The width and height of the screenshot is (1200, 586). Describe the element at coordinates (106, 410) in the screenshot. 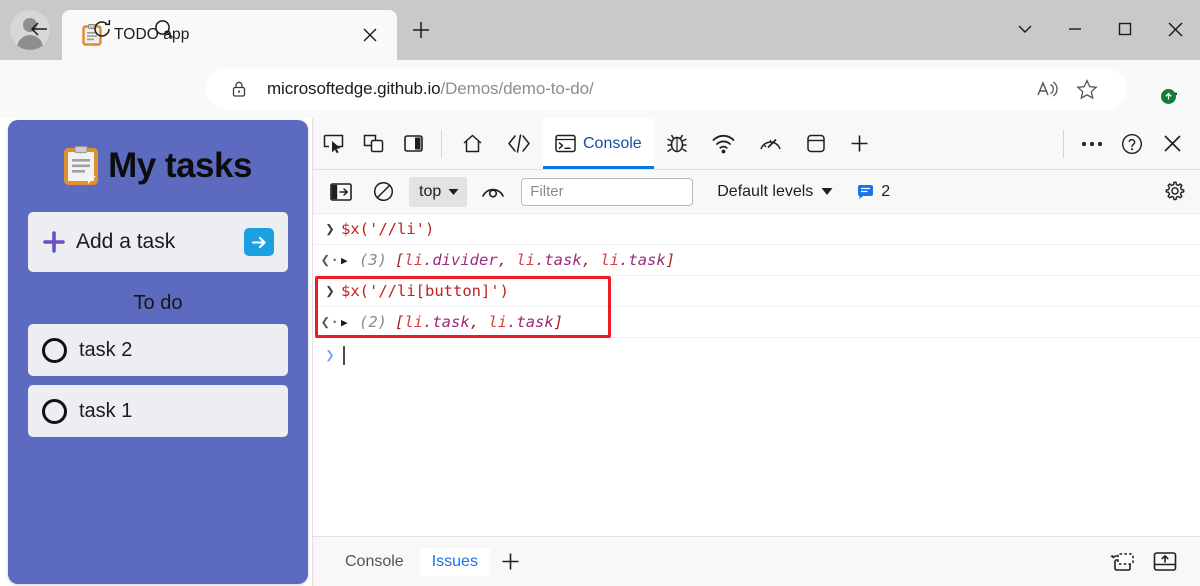

I see `task-label: task 1` at that location.